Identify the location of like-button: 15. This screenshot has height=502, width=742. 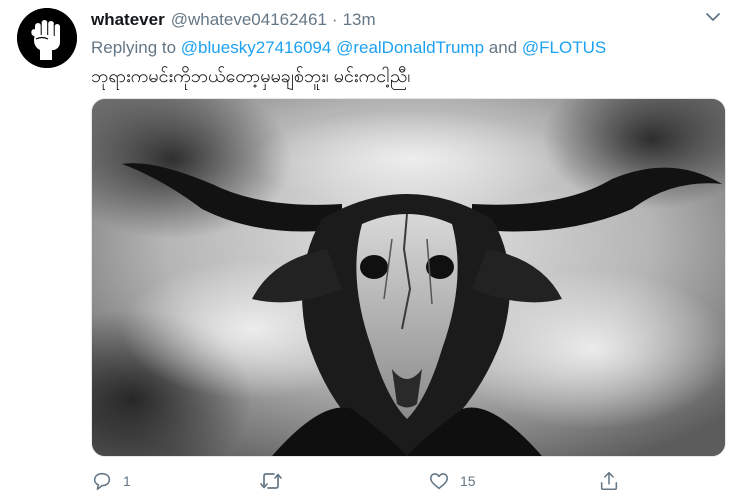
(452, 481).